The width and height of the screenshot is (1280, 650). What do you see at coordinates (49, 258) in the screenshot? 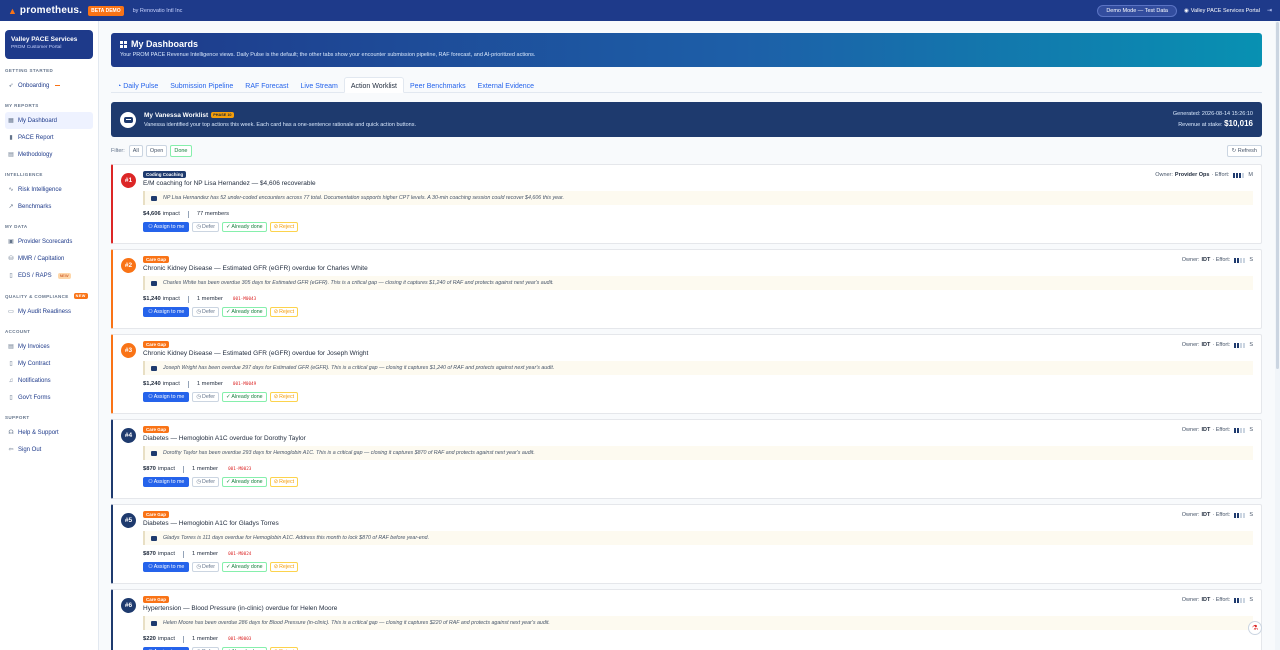
I see `sidebar-item-mmr-capitation: ⛁ MMR / Capitation` at bounding box center [49, 258].